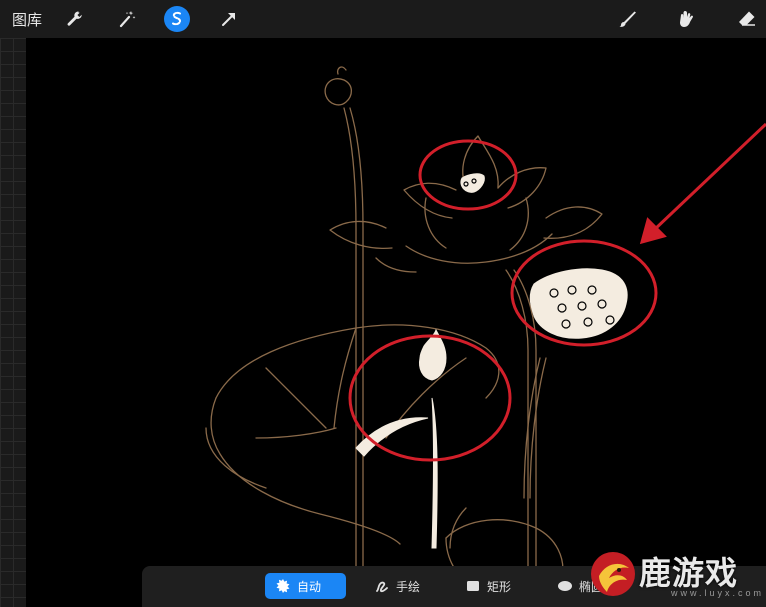 Image resolution: width=766 pixels, height=607 pixels. What do you see at coordinates (13, 322) in the screenshot?
I see `side-panel` at bounding box center [13, 322].